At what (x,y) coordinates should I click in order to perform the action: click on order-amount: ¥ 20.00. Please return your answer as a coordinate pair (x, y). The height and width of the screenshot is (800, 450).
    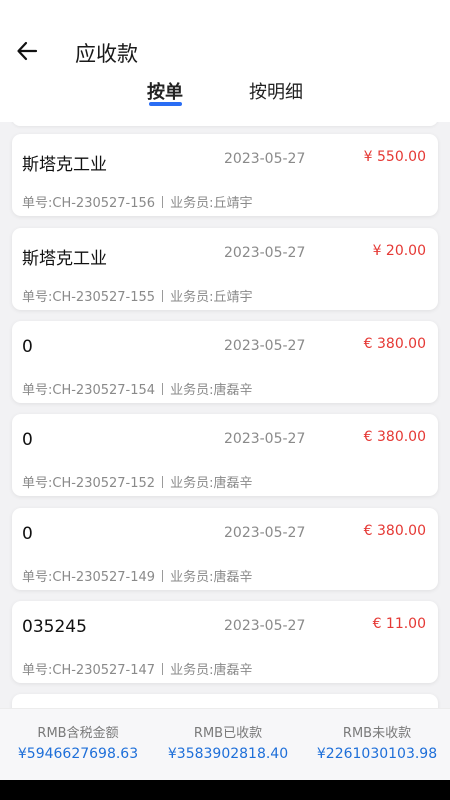
    Looking at the image, I should click on (399, 251).